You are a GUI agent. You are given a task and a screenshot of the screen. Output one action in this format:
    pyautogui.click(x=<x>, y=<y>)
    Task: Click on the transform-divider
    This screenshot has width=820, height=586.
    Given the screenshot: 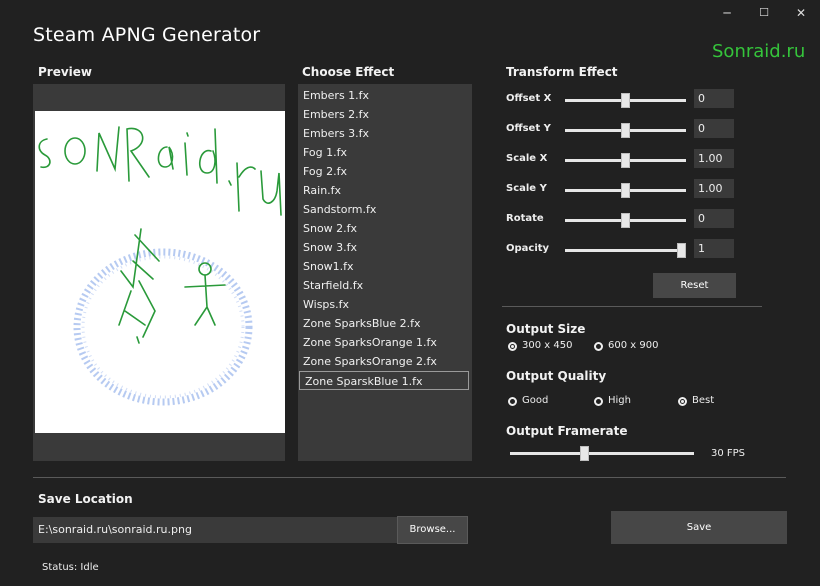 What is the action you would take?
    pyautogui.click(x=632, y=306)
    